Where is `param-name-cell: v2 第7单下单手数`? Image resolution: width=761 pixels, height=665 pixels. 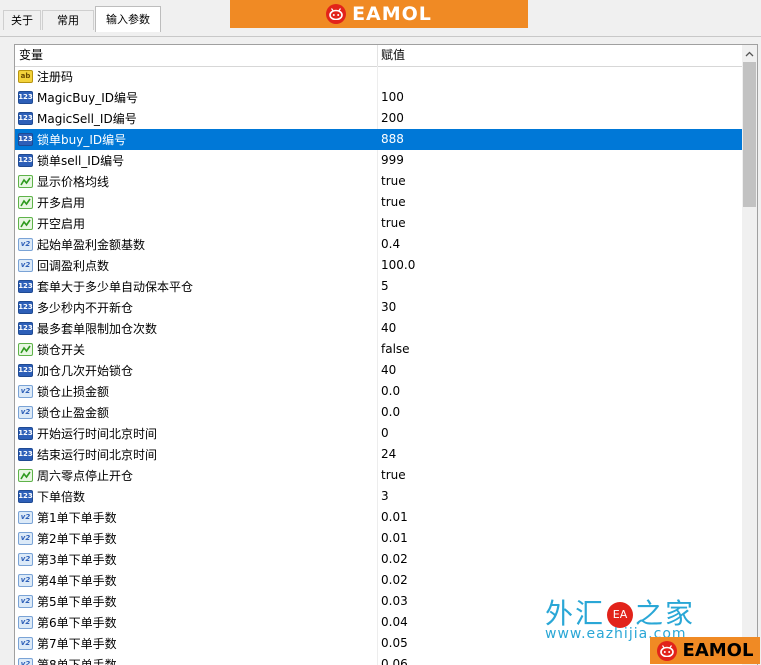
param-name-cell: v2 第7单下单手数 is located at coordinates (197, 643).